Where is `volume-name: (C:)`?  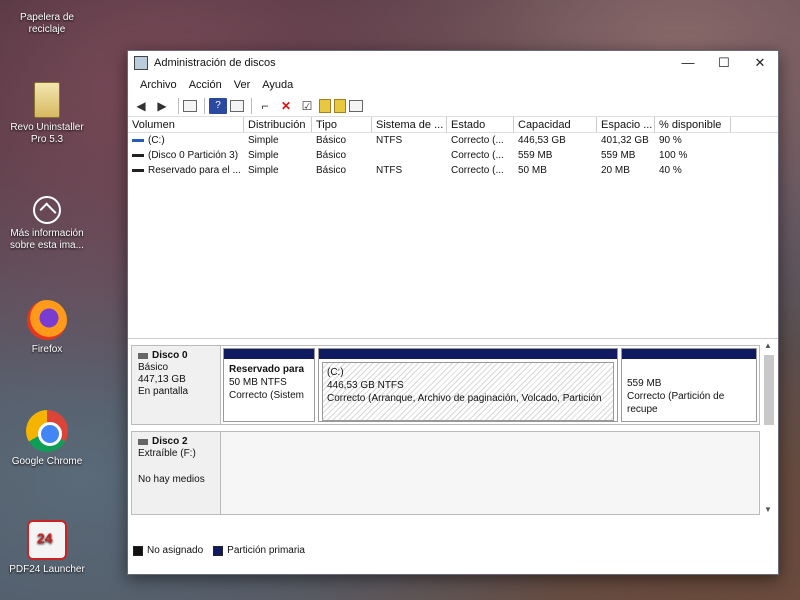 volume-name: (C:) is located at coordinates (156, 140).